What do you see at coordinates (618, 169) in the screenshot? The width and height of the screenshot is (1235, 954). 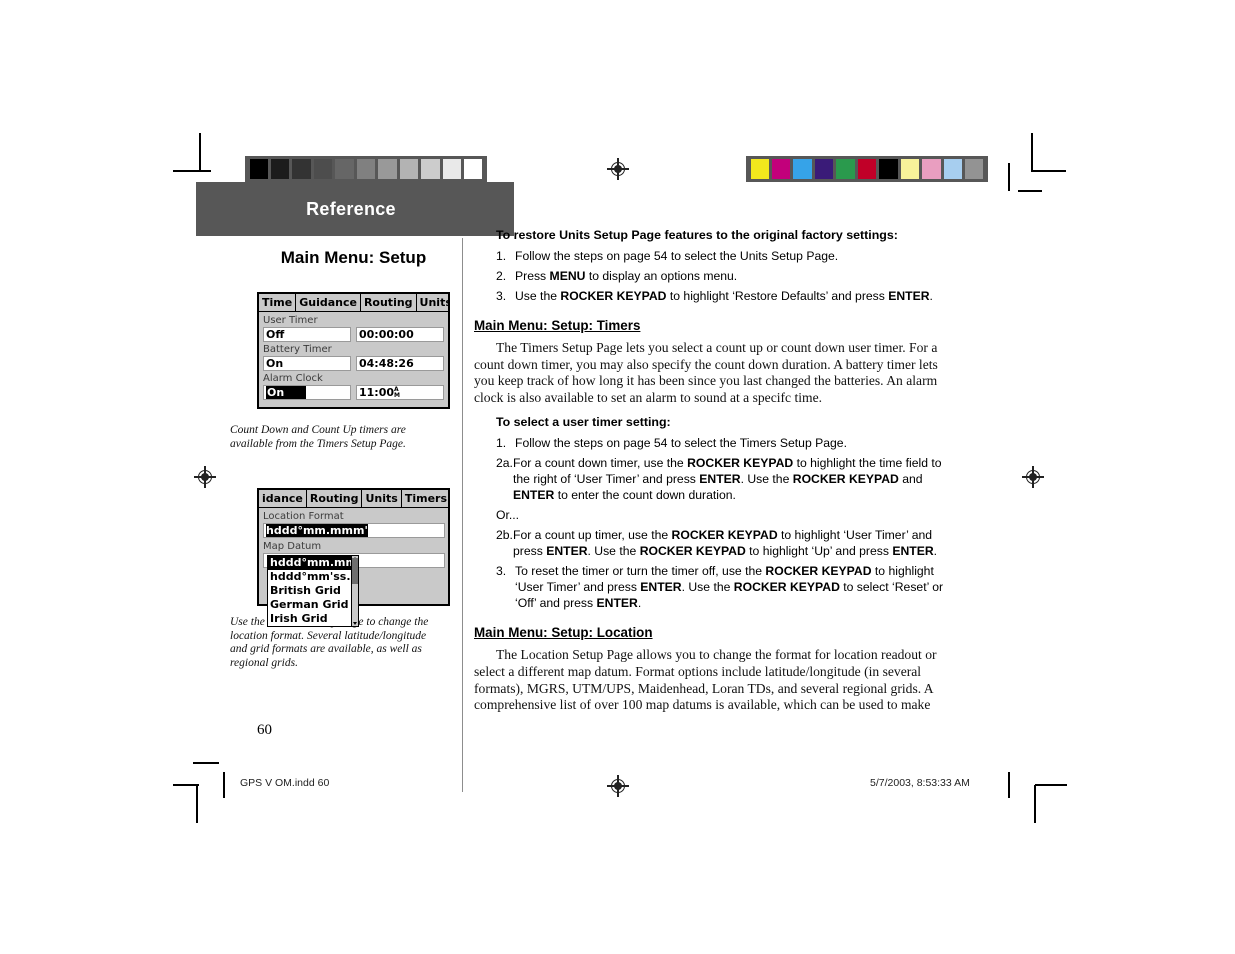 I see `registration-target-top-center` at bounding box center [618, 169].